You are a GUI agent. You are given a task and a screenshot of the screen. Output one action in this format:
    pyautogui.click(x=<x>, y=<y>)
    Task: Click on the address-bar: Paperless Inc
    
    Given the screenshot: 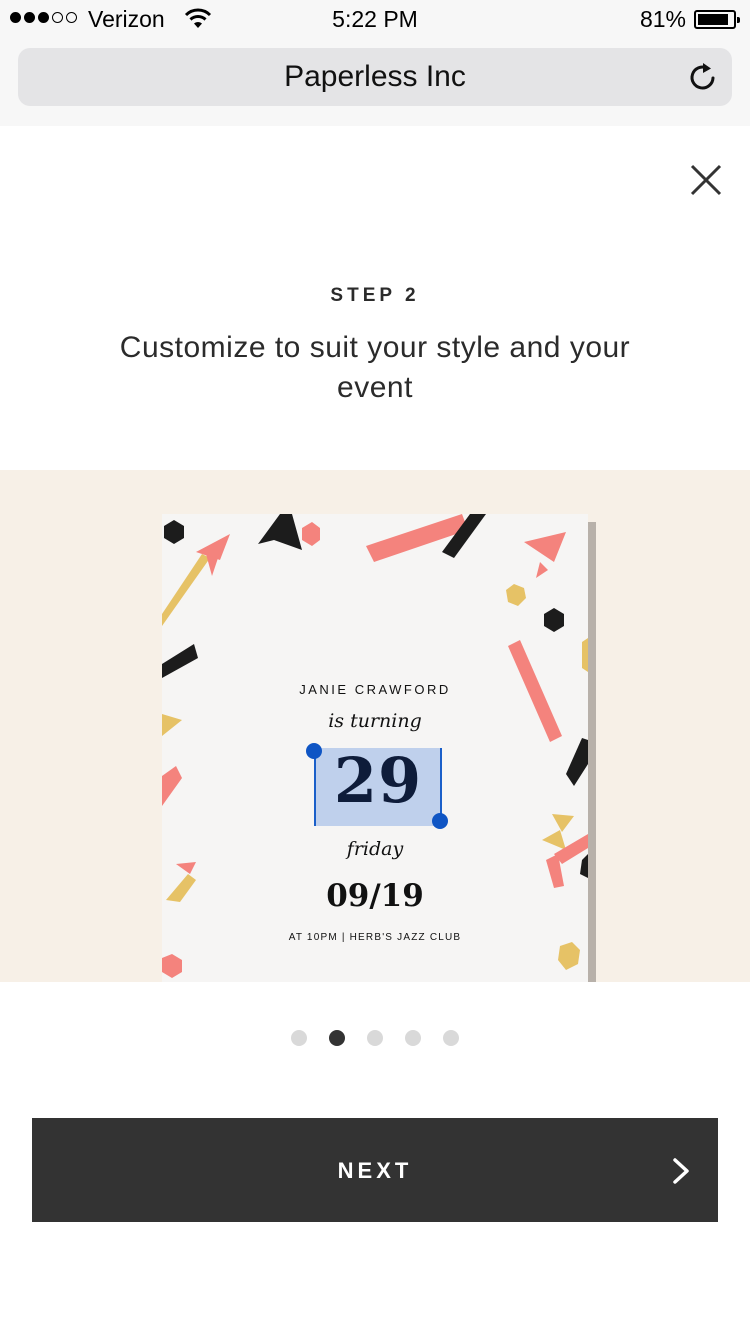 What is the action you would take?
    pyautogui.click(x=375, y=77)
    